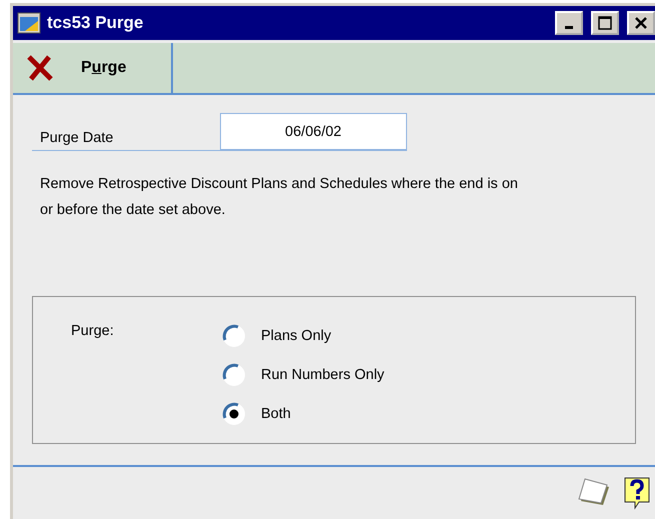  What do you see at coordinates (29, 23) in the screenshot?
I see `window-icon` at bounding box center [29, 23].